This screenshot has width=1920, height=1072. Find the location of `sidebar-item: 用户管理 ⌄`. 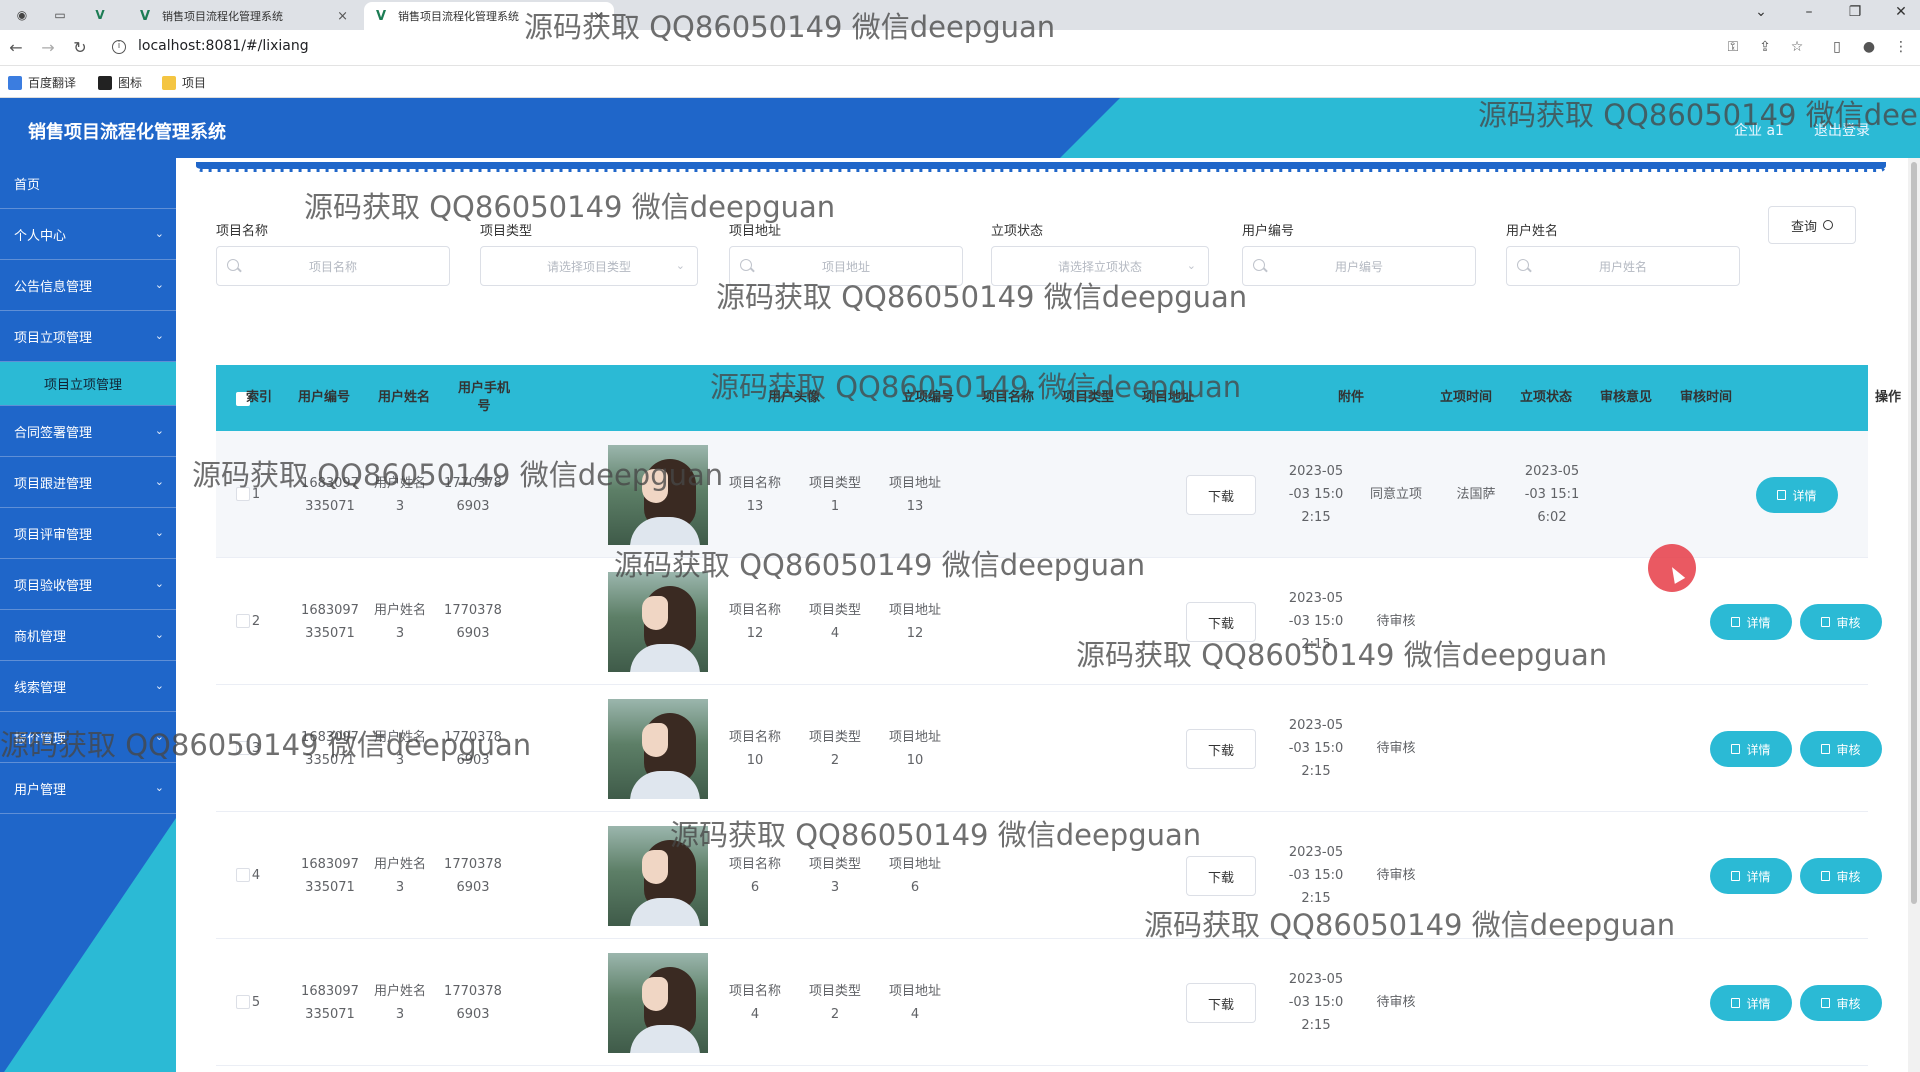

sidebar-item: 用户管理 ⌄ is located at coordinates (88, 788).